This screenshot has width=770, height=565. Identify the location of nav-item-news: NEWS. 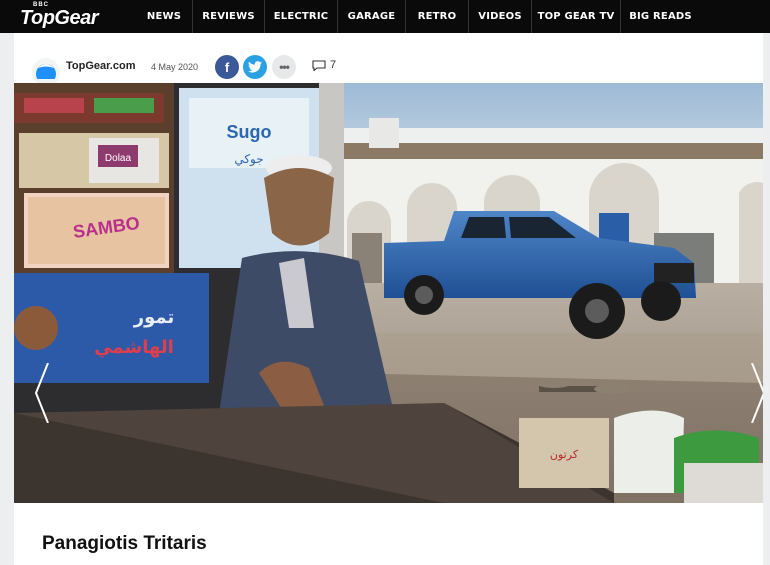
(164, 16).